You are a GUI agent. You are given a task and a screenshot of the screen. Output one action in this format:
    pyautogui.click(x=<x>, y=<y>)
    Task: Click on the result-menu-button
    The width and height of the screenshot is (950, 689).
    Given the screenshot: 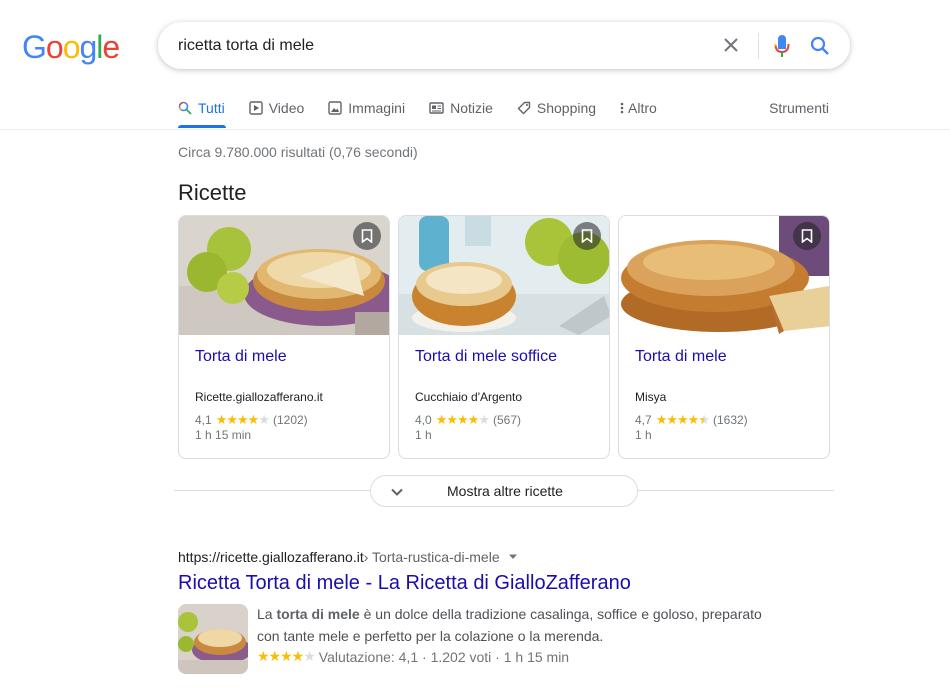 What is the action you would take?
    pyautogui.click(x=513, y=557)
    